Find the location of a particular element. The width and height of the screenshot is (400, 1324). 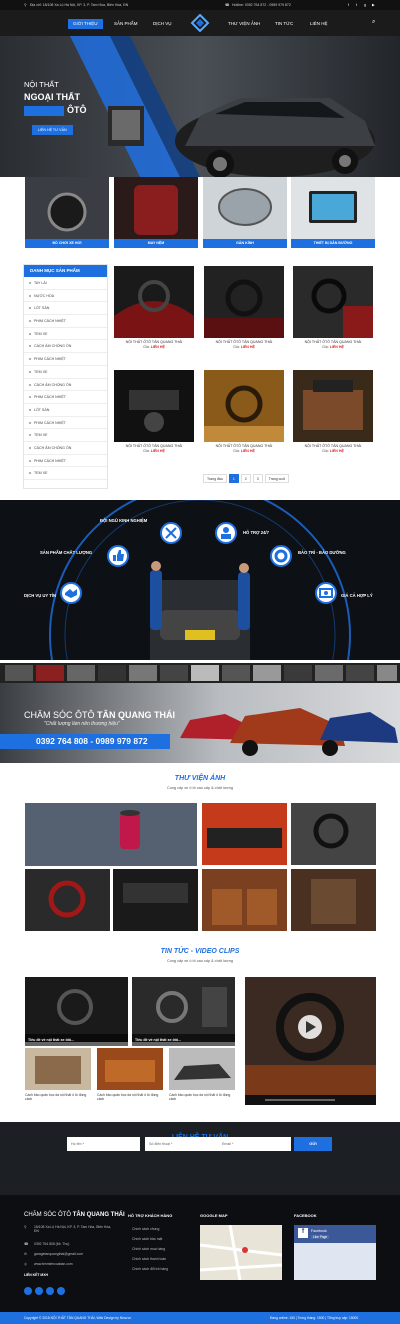

nav-item-contact: LIÊN HỆ is located at coordinates (319, 24).